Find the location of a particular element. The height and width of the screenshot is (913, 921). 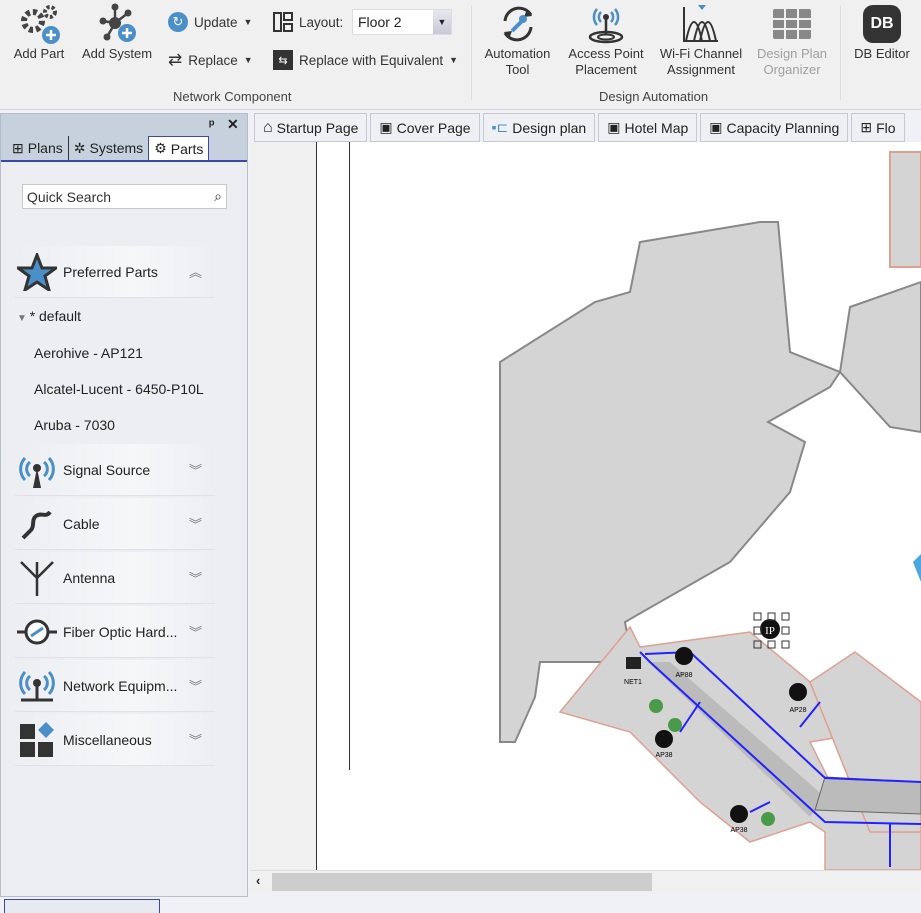

tree-group-default: ▼ * default is located at coordinates (49, 316).